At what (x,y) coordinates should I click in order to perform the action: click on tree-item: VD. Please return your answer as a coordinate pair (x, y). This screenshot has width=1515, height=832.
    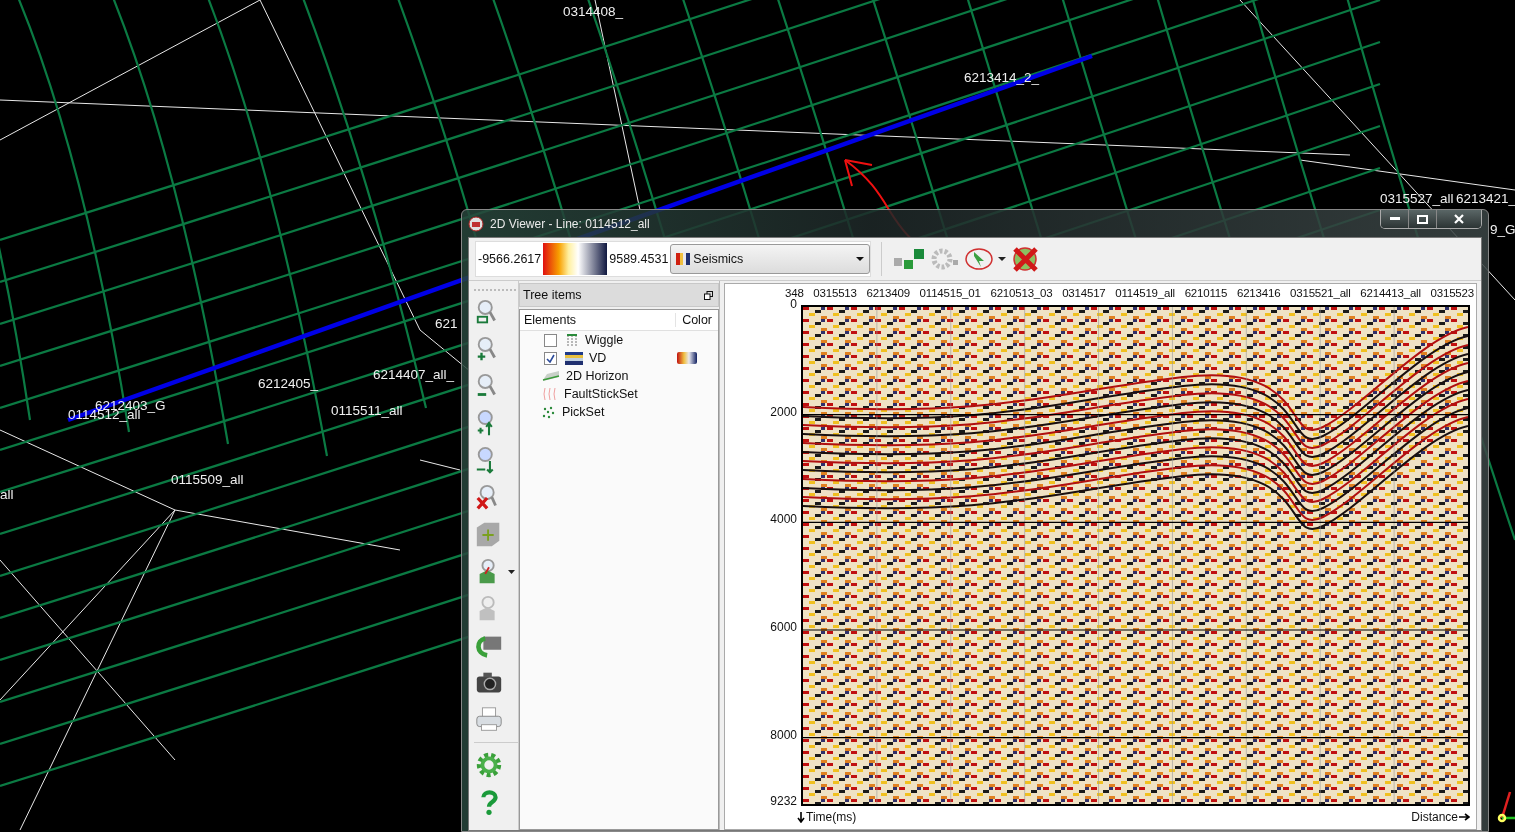
    Looking at the image, I should click on (598, 358).